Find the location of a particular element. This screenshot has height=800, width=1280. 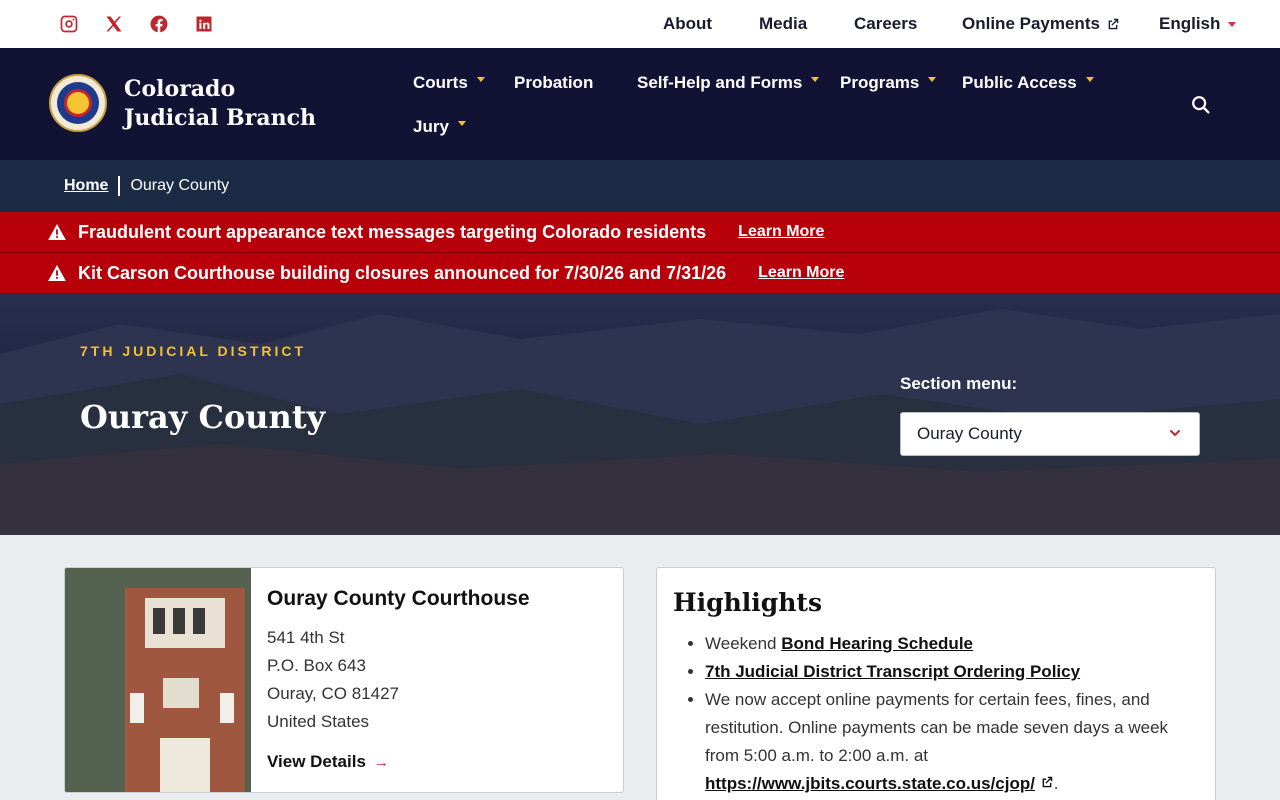

highlights-title: Highlights is located at coordinates (748, 602).